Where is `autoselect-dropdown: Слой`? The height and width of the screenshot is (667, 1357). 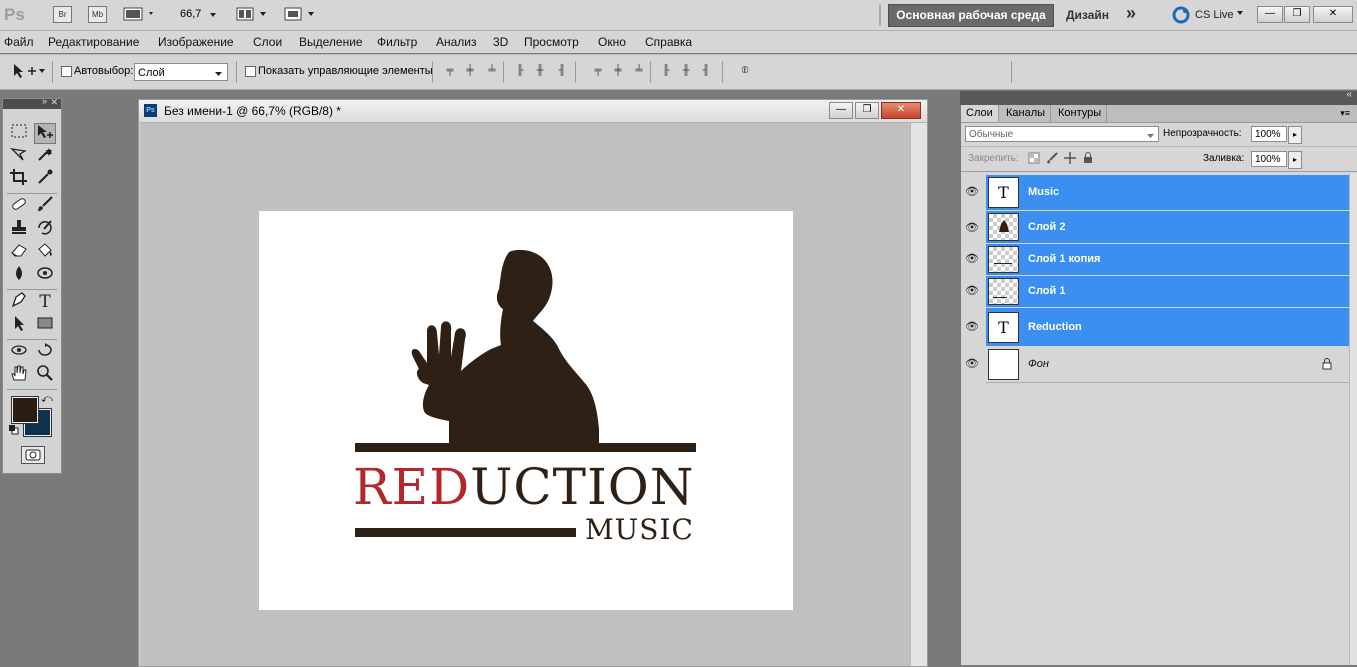 autoselect-dropdown: Слой is located at coordinates (181, 72).